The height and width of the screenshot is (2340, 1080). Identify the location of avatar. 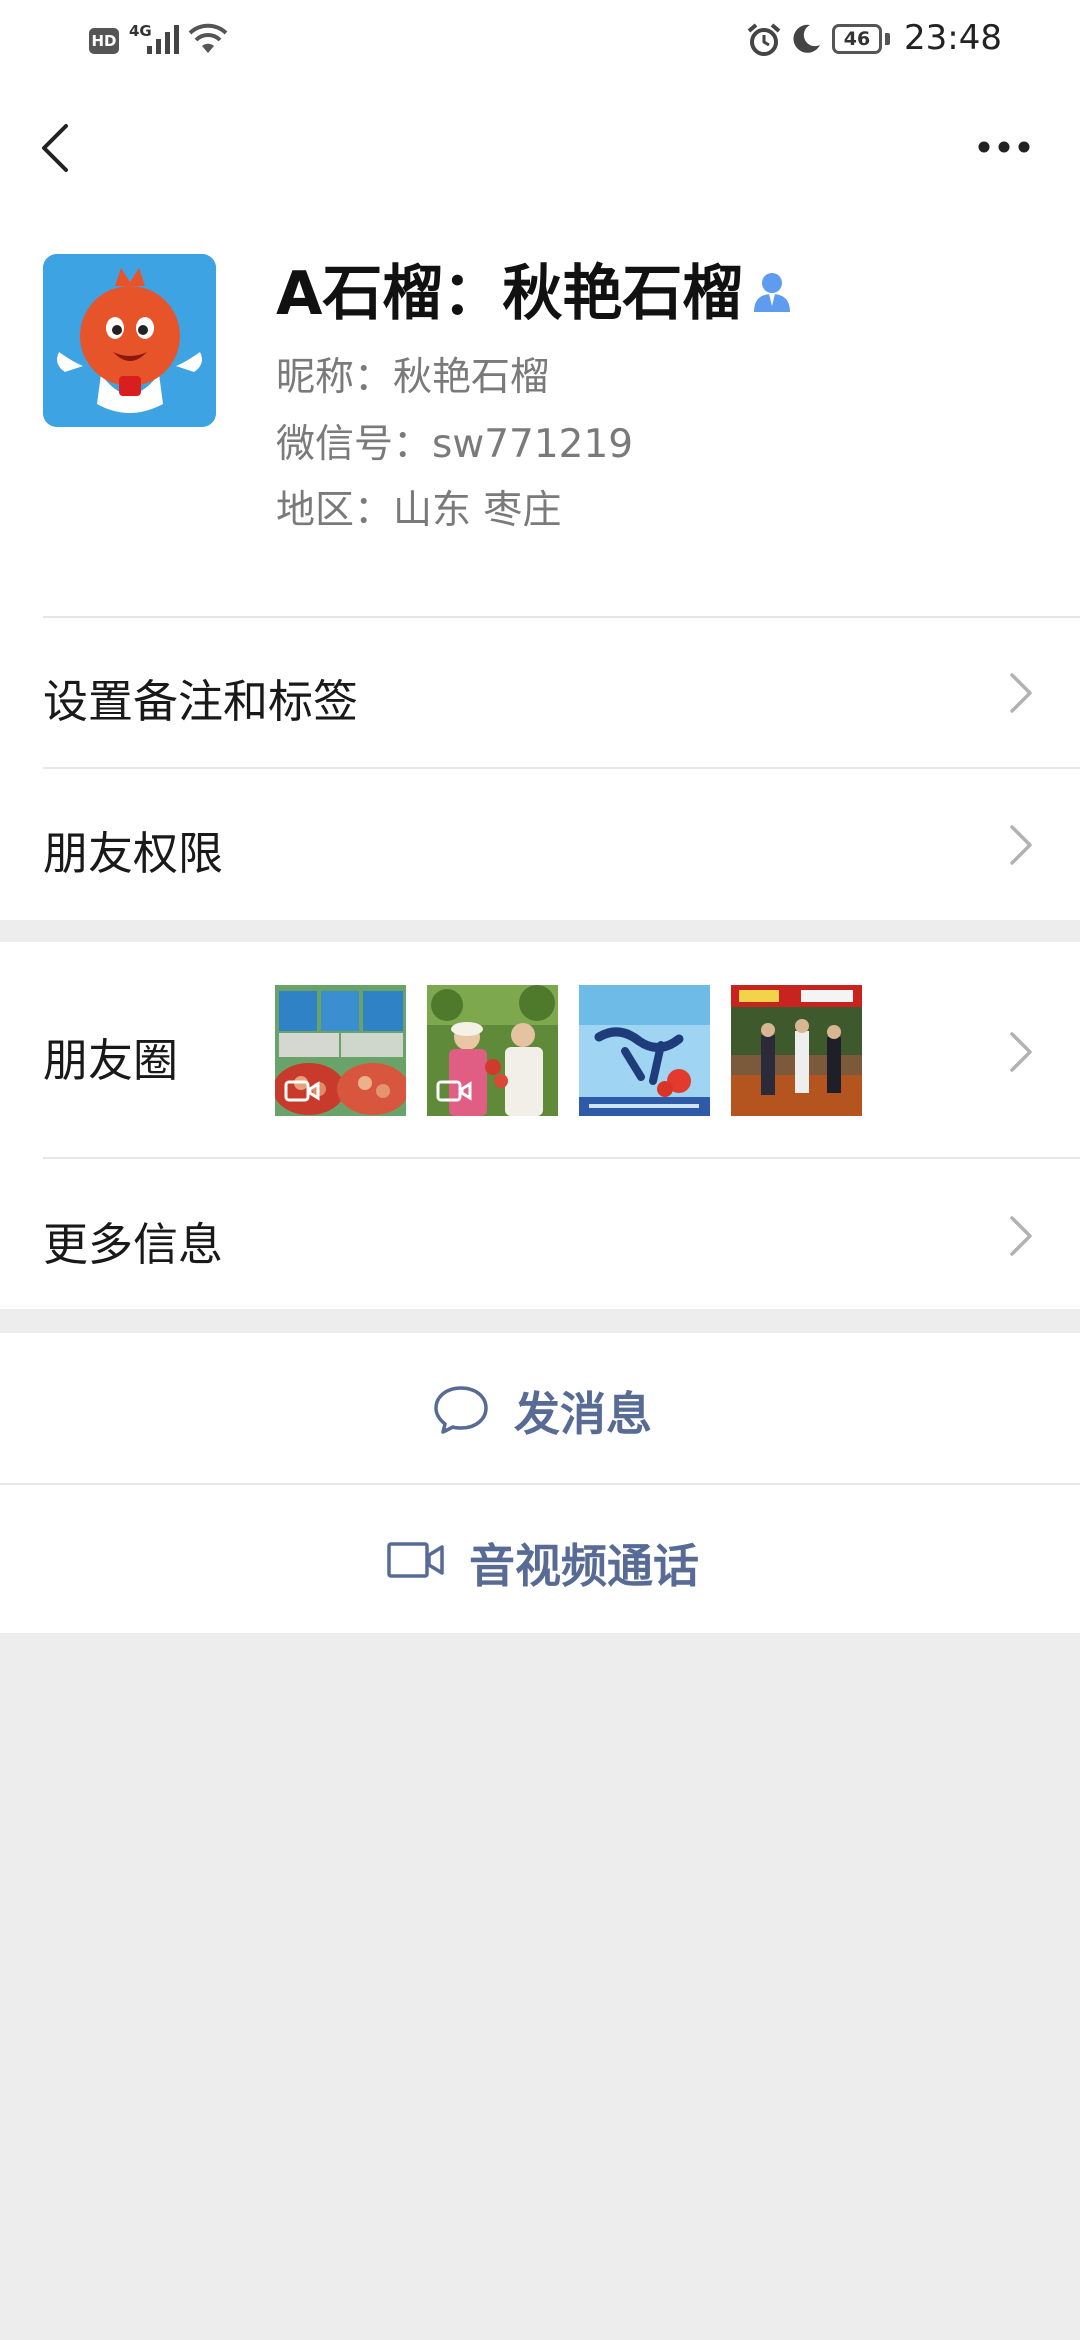
(129, 340).